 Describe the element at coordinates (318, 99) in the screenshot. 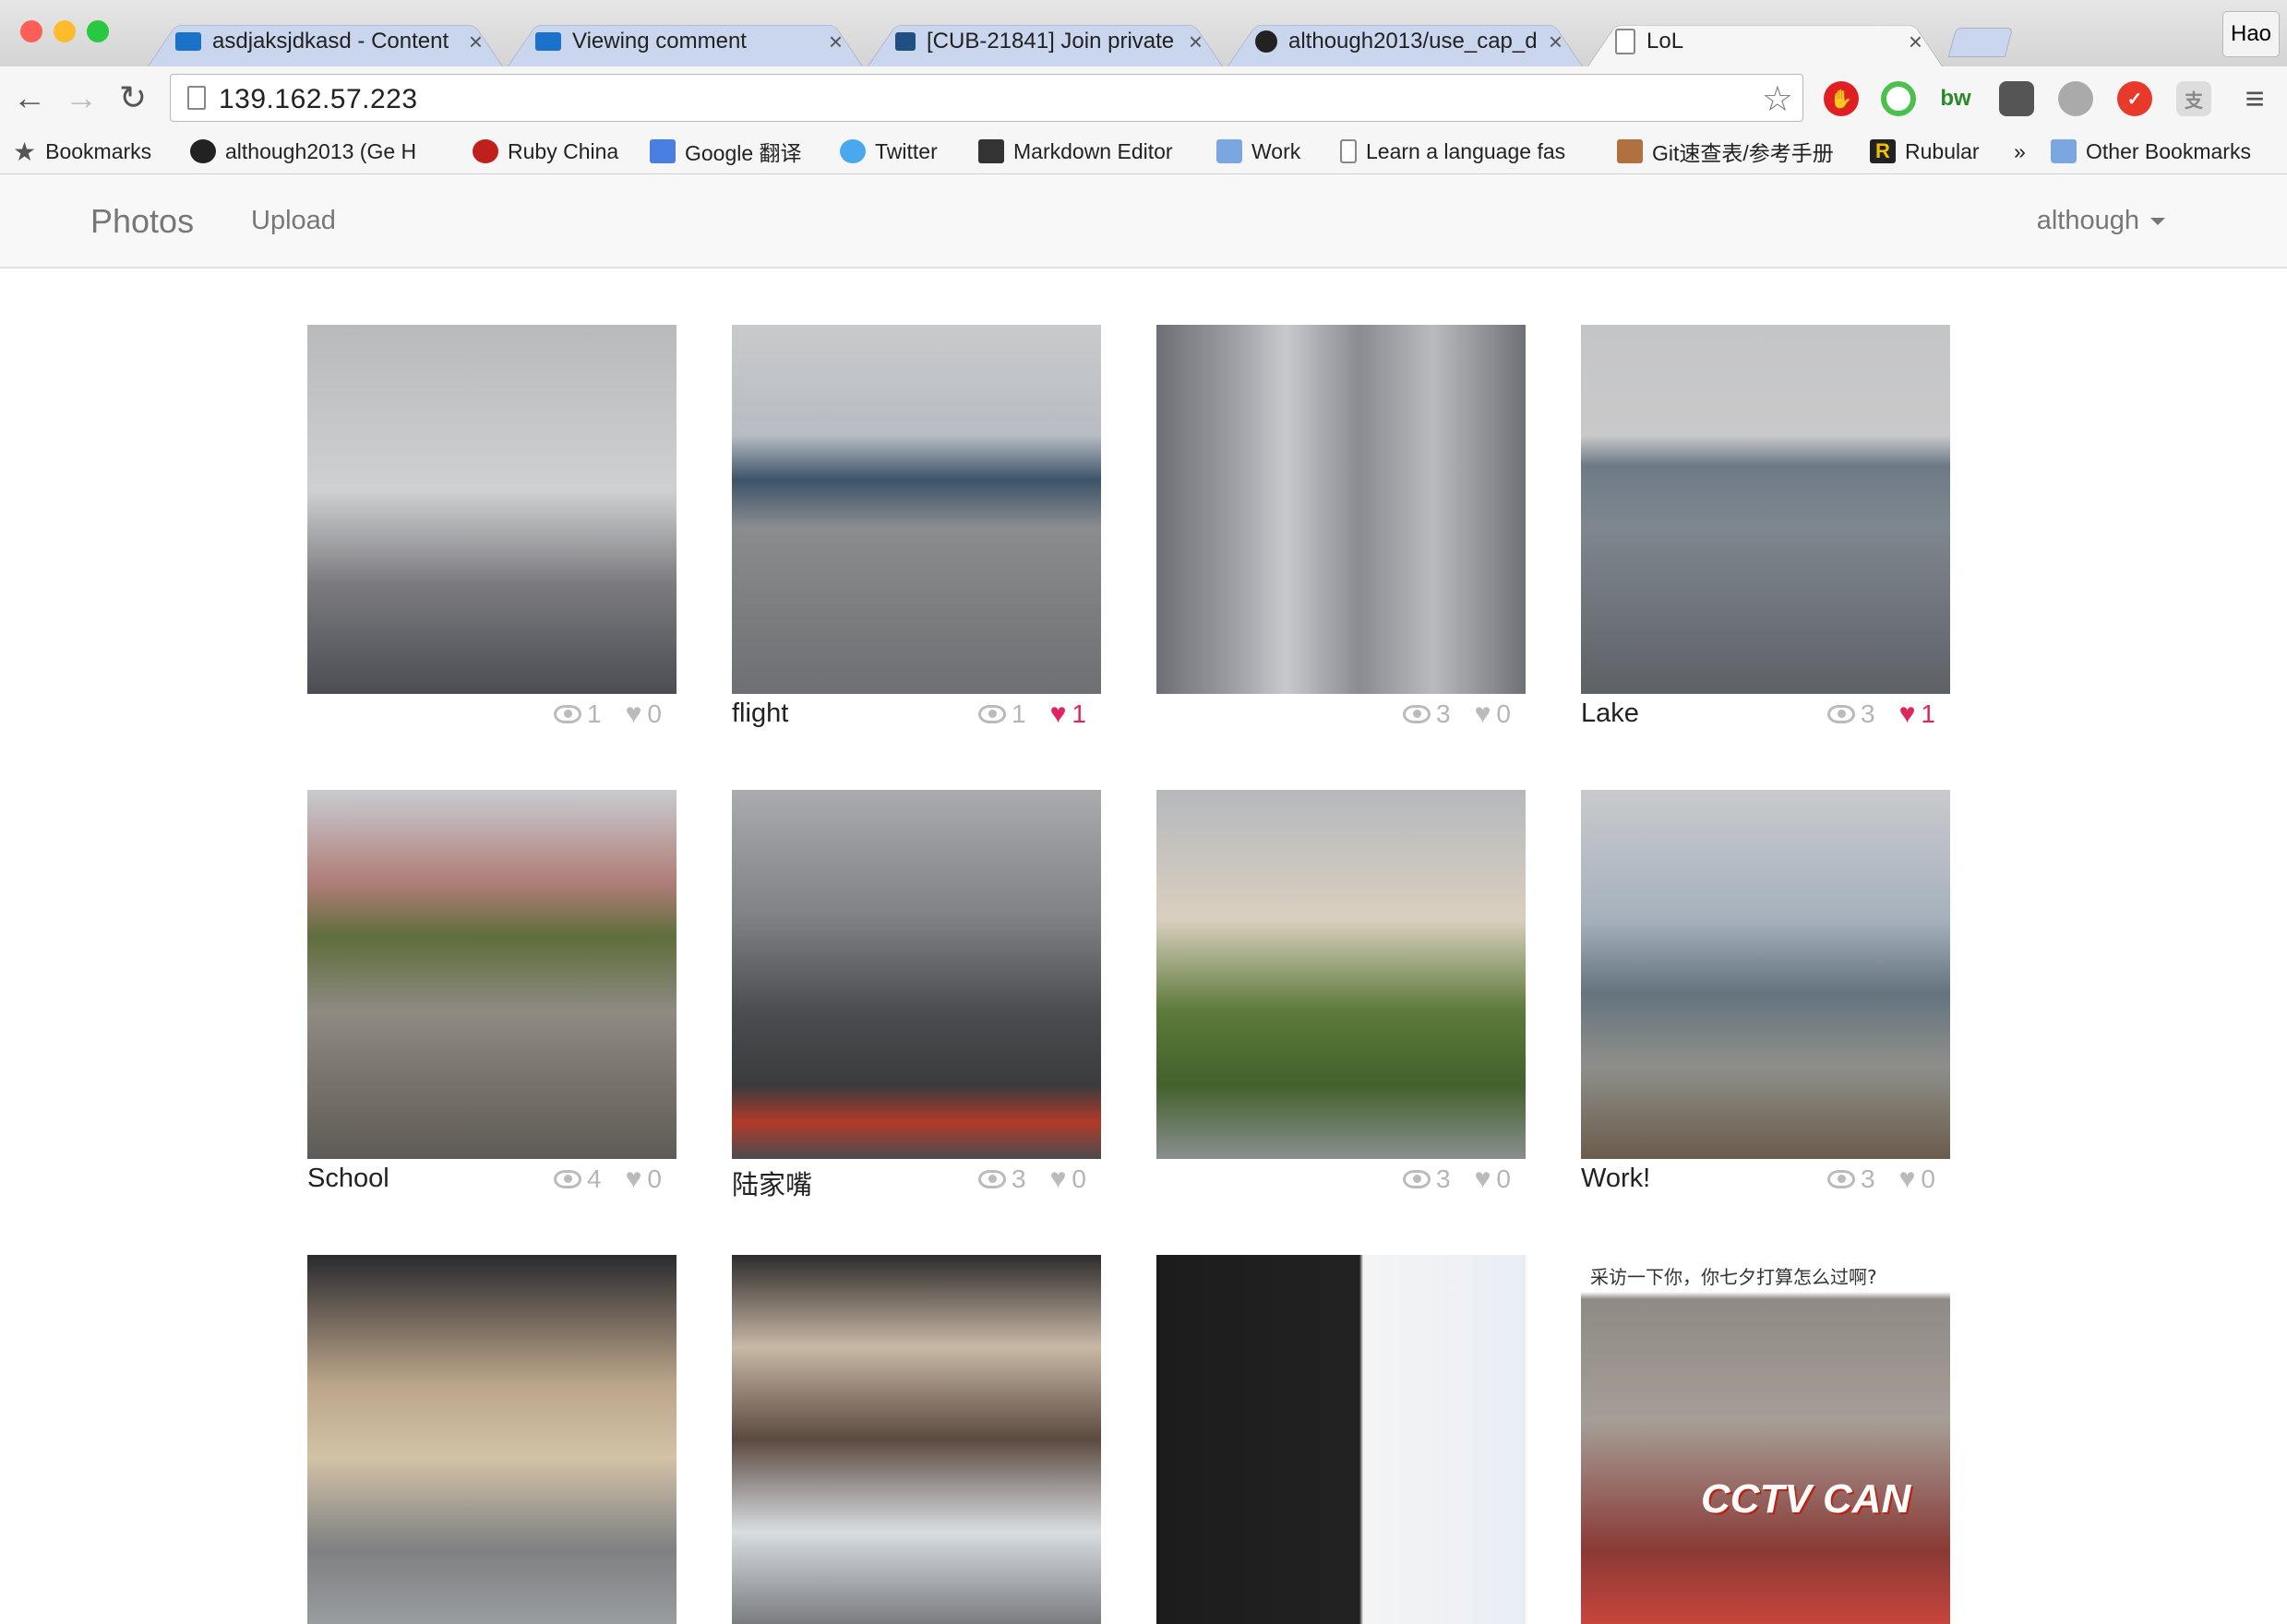

I see `address-url: 139.162.57.223` at that location.